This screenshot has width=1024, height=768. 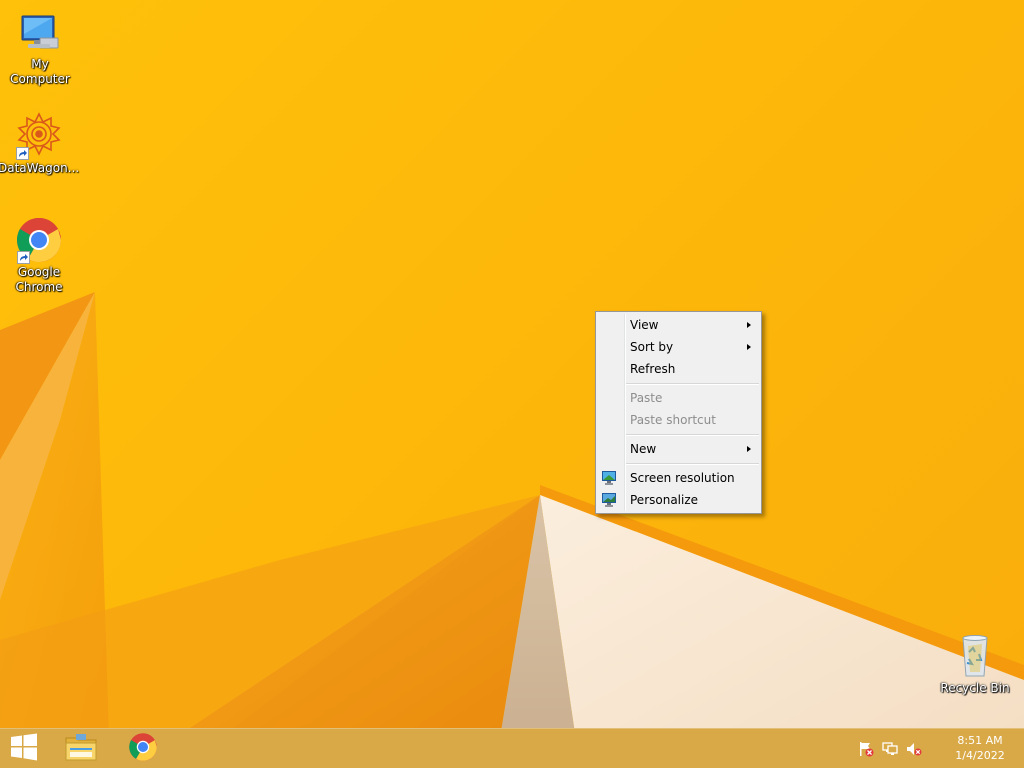 I want to click on network-icon, so click(x=890, y=749).